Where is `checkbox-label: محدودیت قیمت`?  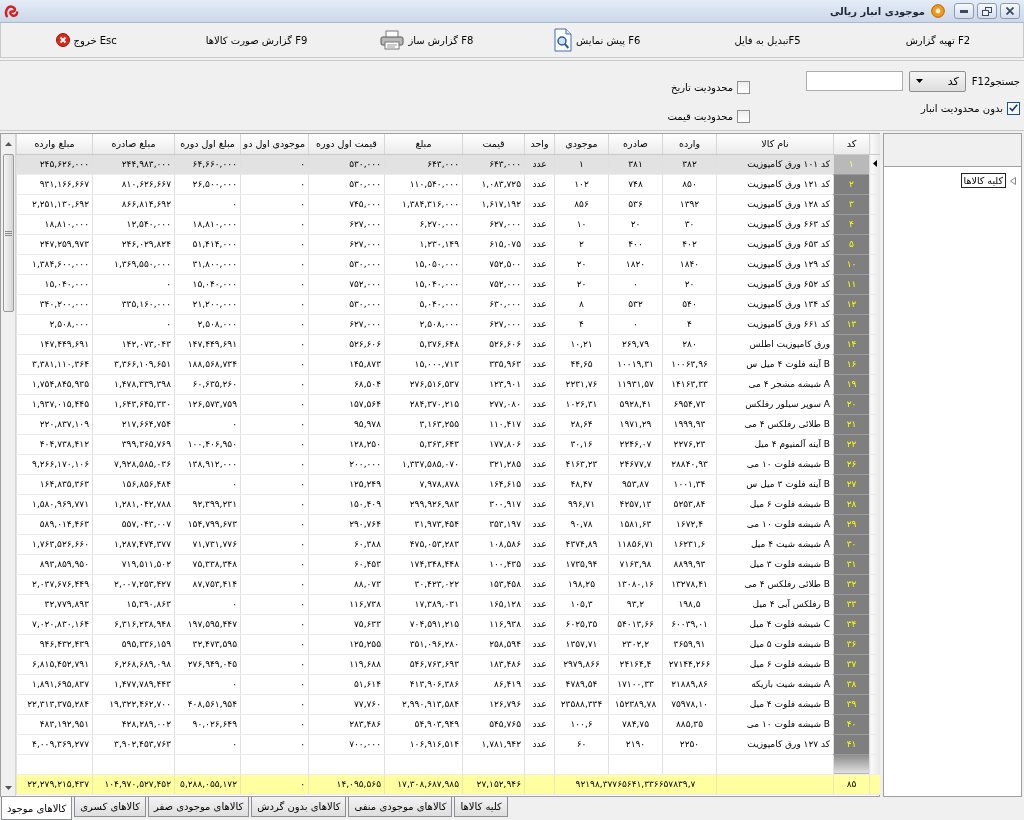 checkbox-label: محدودیت قیمت is located at coordinates (700, 116).